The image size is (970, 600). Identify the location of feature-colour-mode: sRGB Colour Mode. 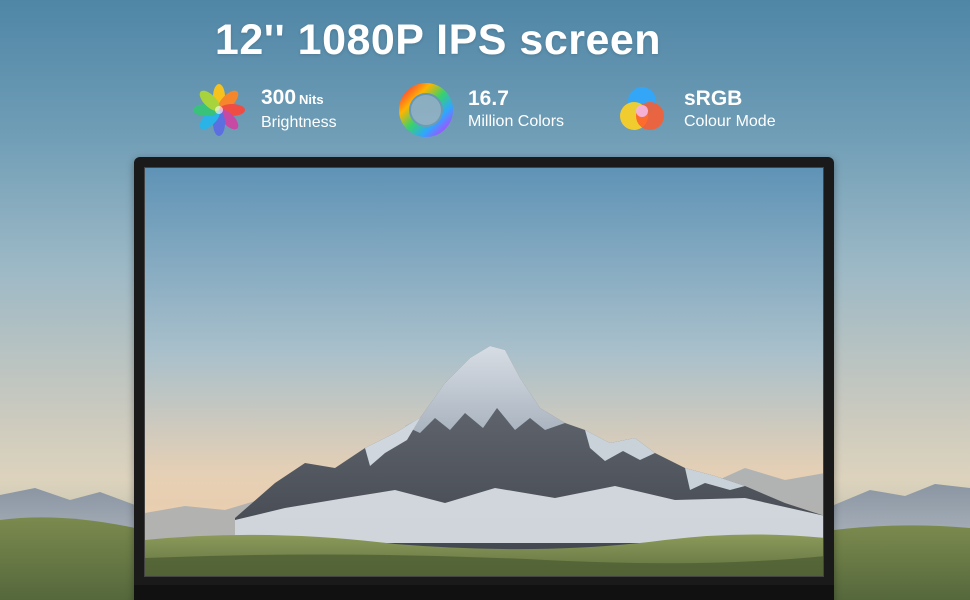
(695, 110).